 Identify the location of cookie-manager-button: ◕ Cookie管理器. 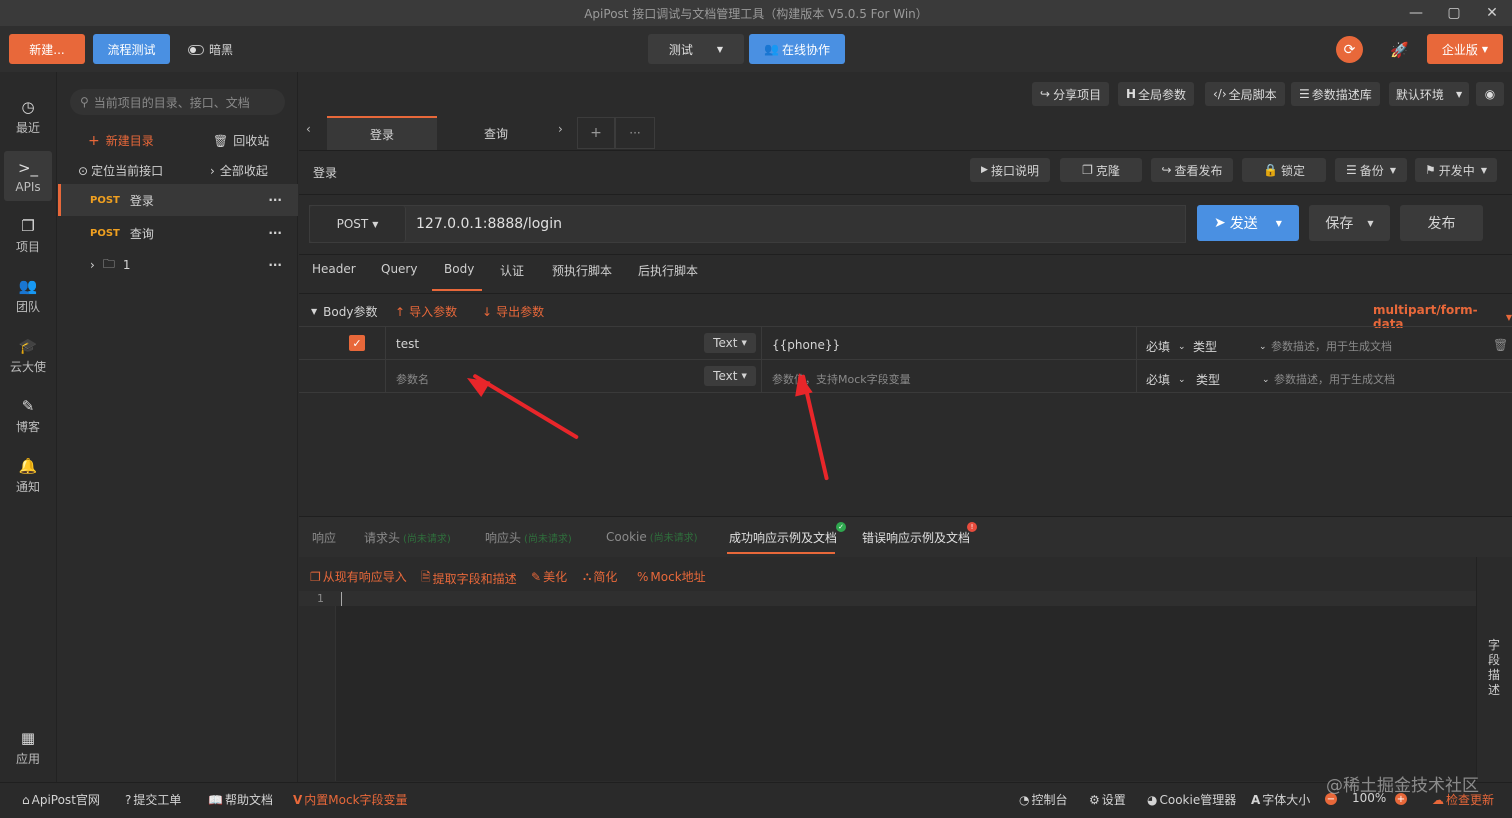
(1191, 799).